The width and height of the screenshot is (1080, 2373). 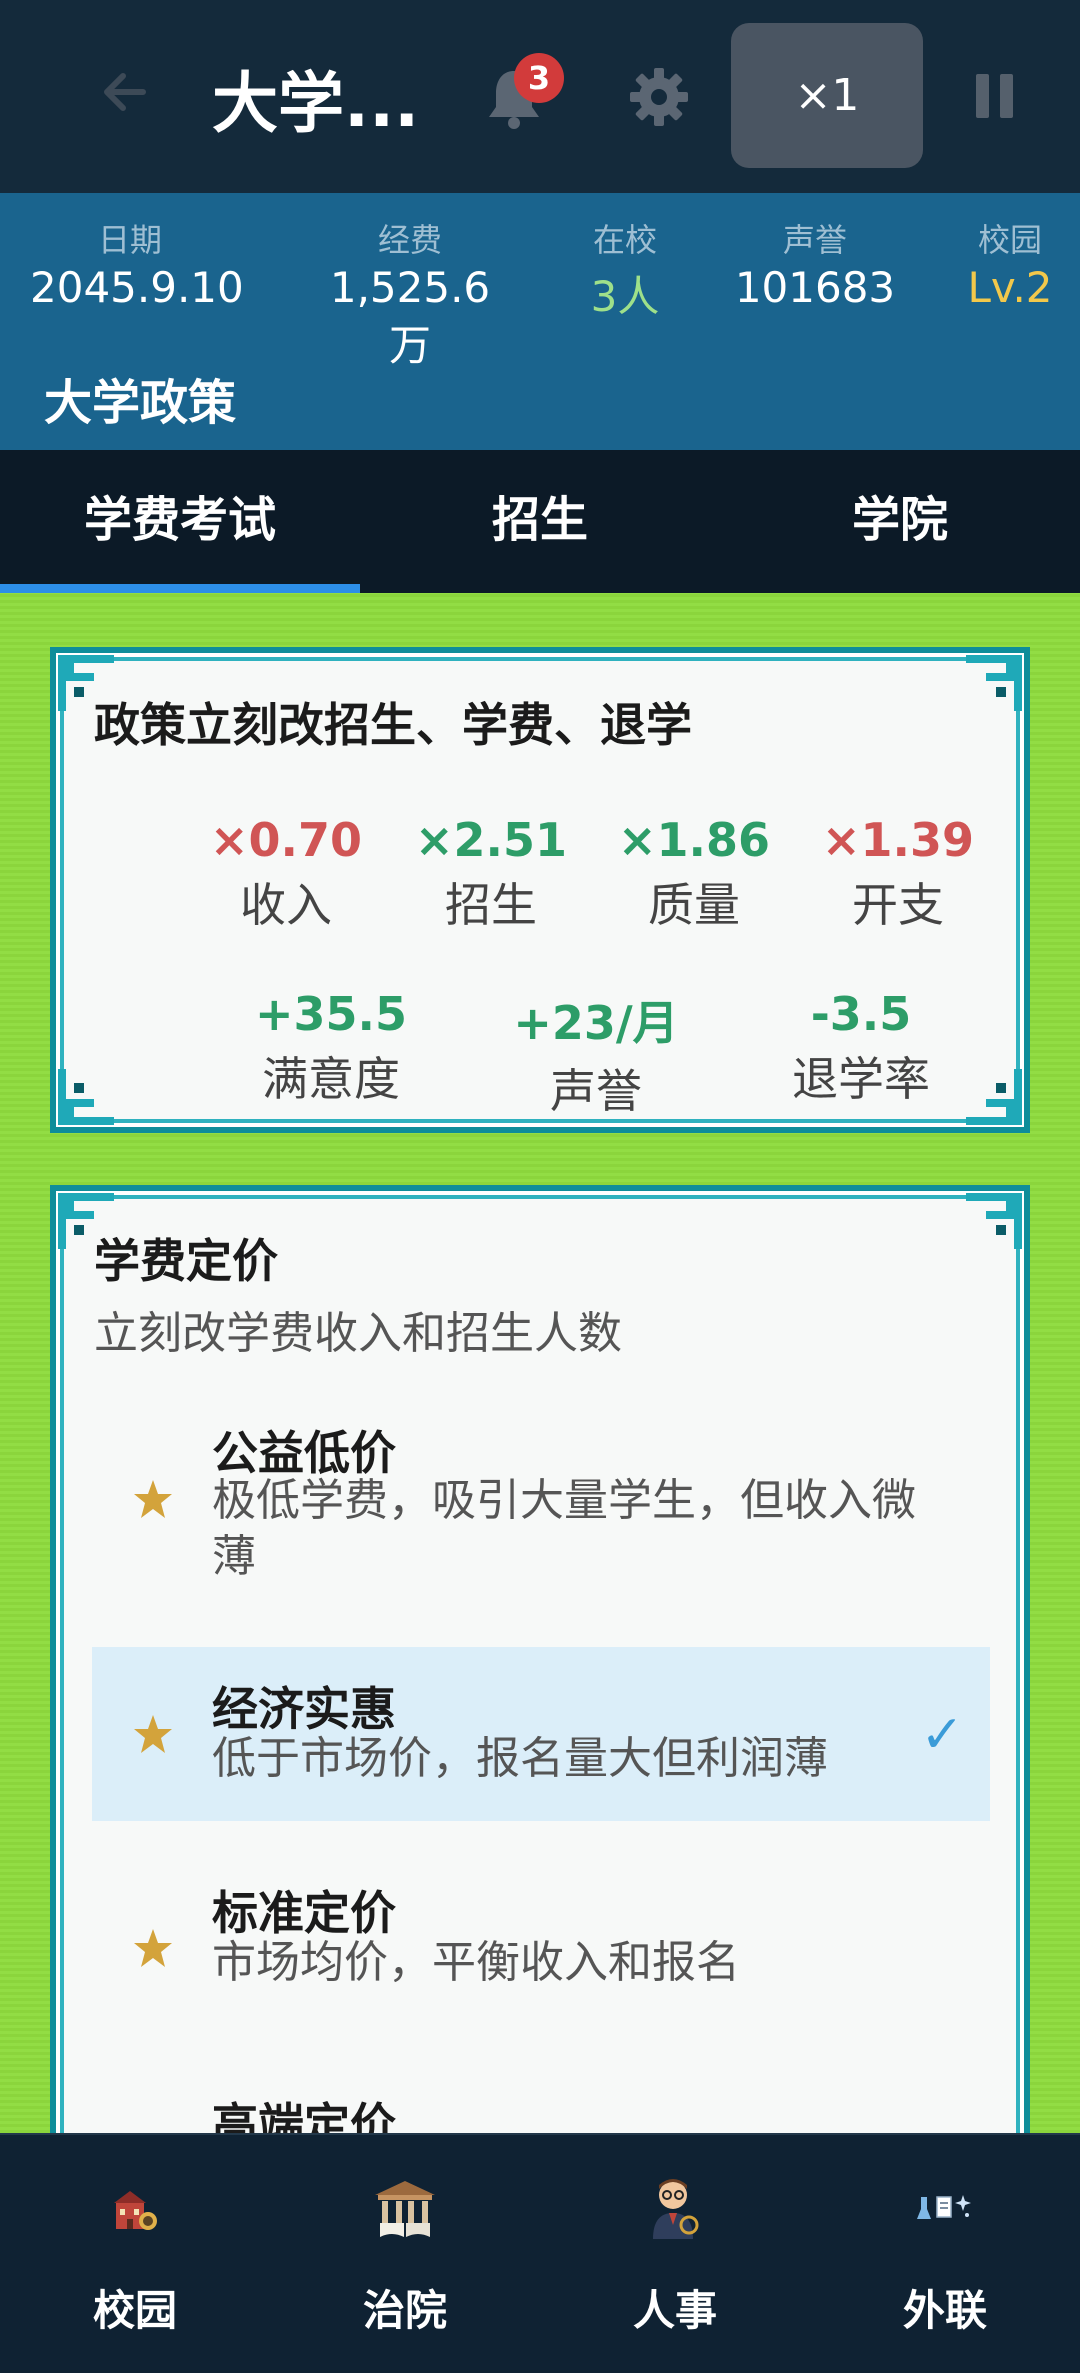 What do you see at coordinates (491, 872) in the screenshot?
I see `effect-enrollment: ×2.51 招生` at bounding box center [491, 872].